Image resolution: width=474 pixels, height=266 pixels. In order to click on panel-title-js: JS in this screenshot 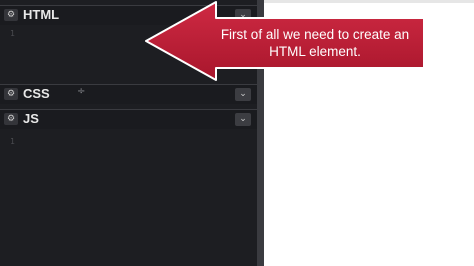, I will do `click(31, 118)`.